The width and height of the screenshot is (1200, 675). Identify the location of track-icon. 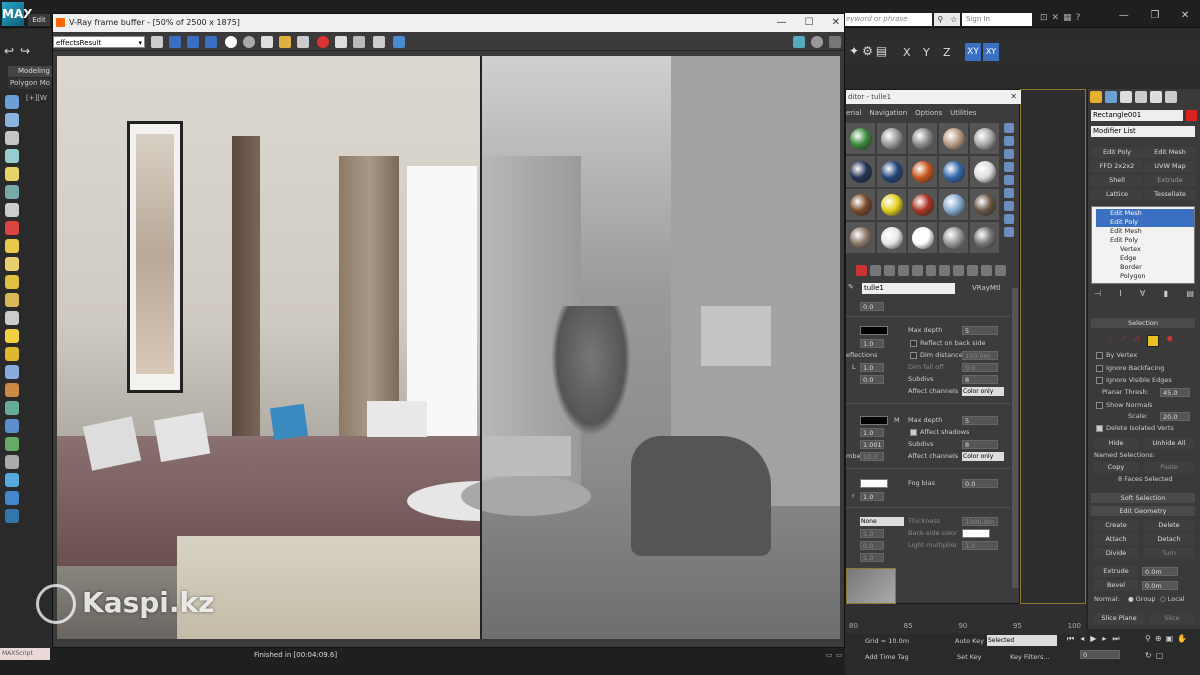
(359, 42).